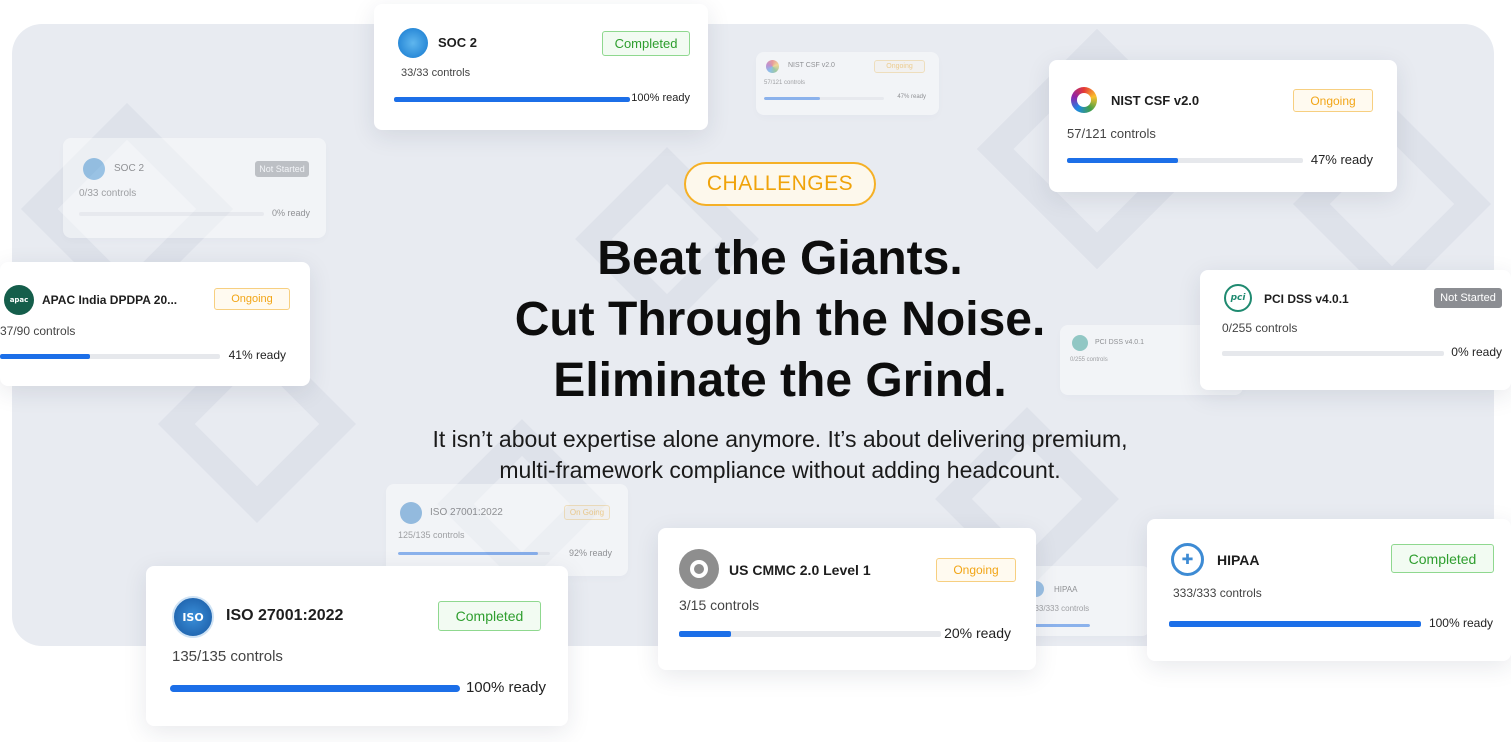 Image resolution: width=1511 pixels, height=742 pixels. I want to click on pci-icon: pci, so click(1238, 298).